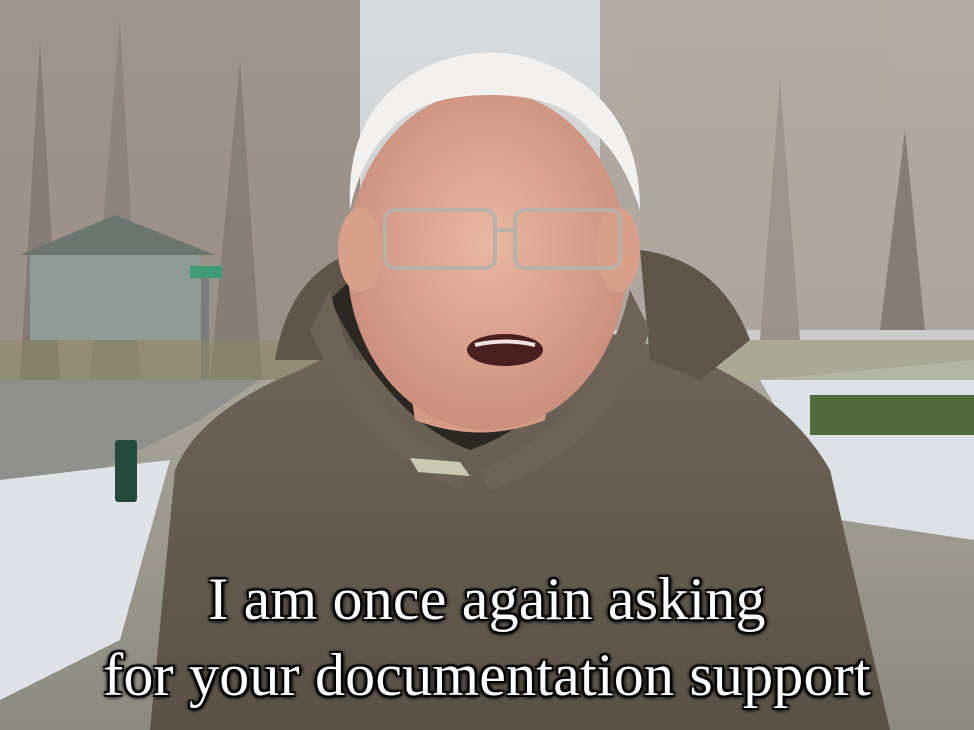 Image resolution: width=974 pixels, height=730 pixels. Describe the element at coordinates (505, 350) in the screenshot. I see `mouth` at that location.